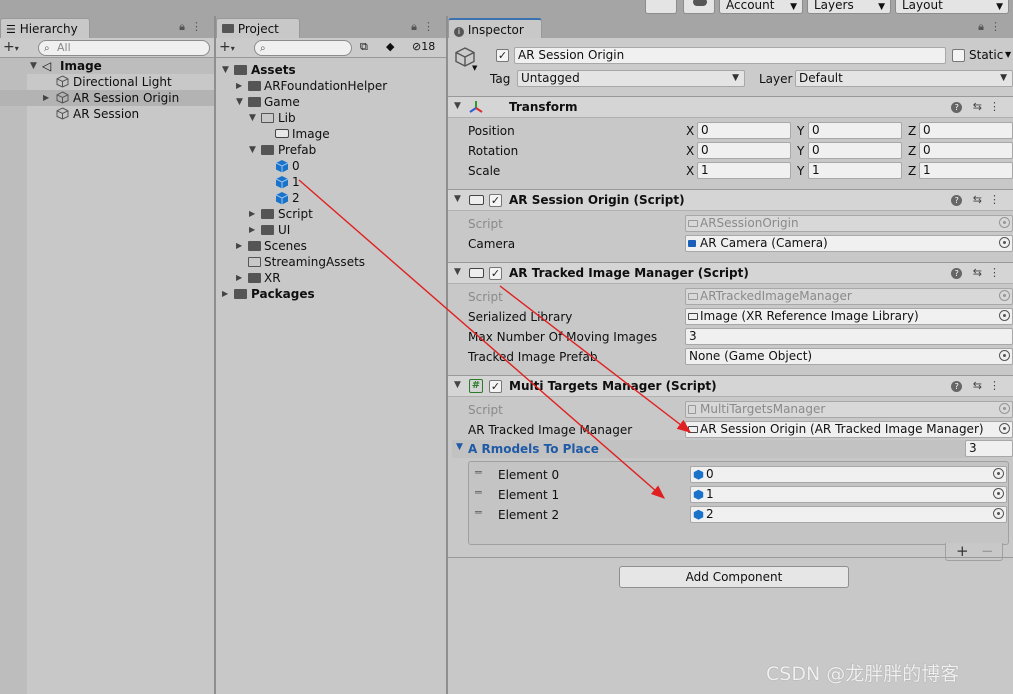 Image resolution: width=1013 pixels, height=694 pixels. Describe the element at coordinates (595, 359) in the screenshot. I see `annotation-arrow` at that location.